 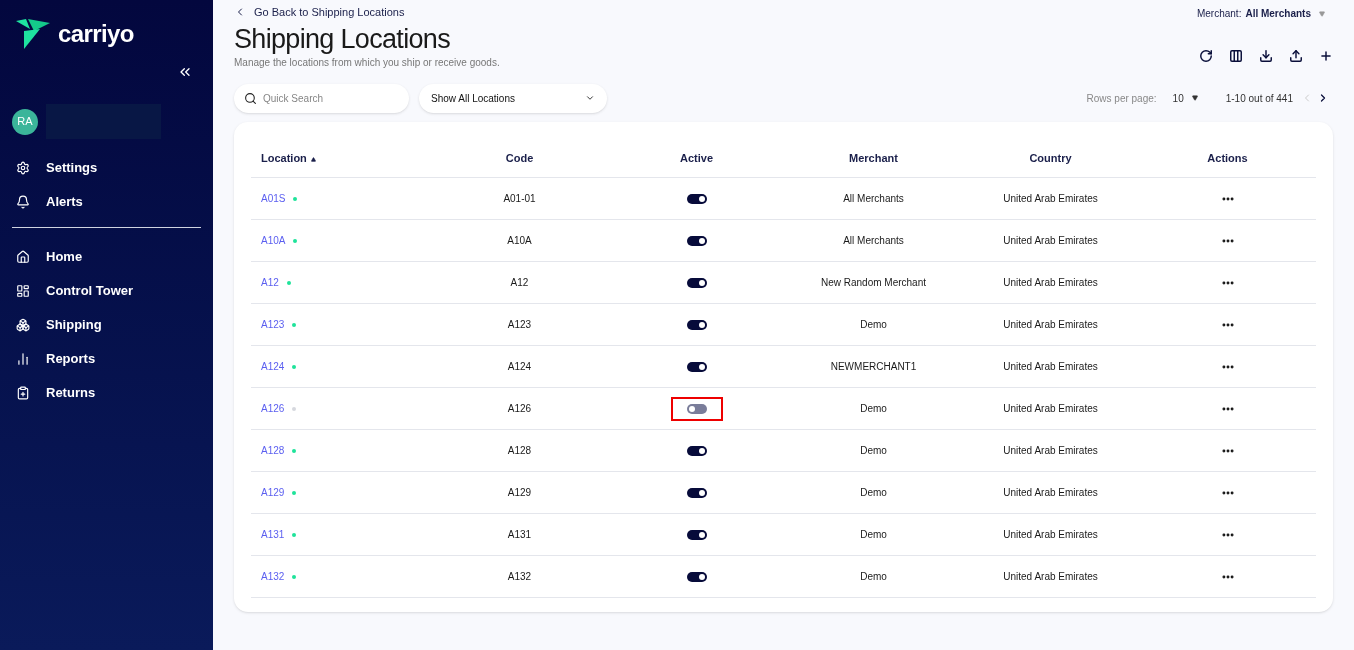 I want to click on column-header: Country, so click(x=1050, y=158).